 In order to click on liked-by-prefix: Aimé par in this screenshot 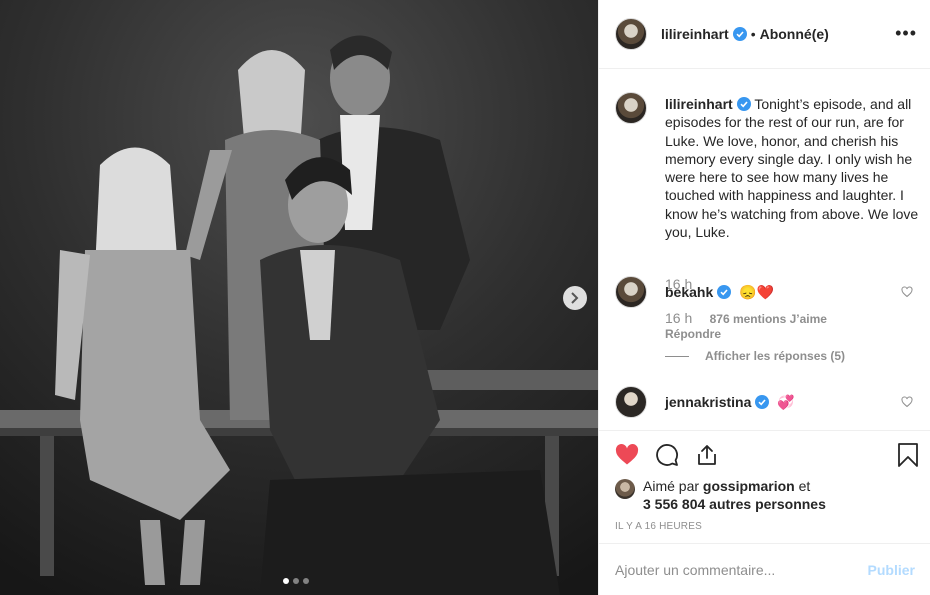, I will do `click(671, 486)`.